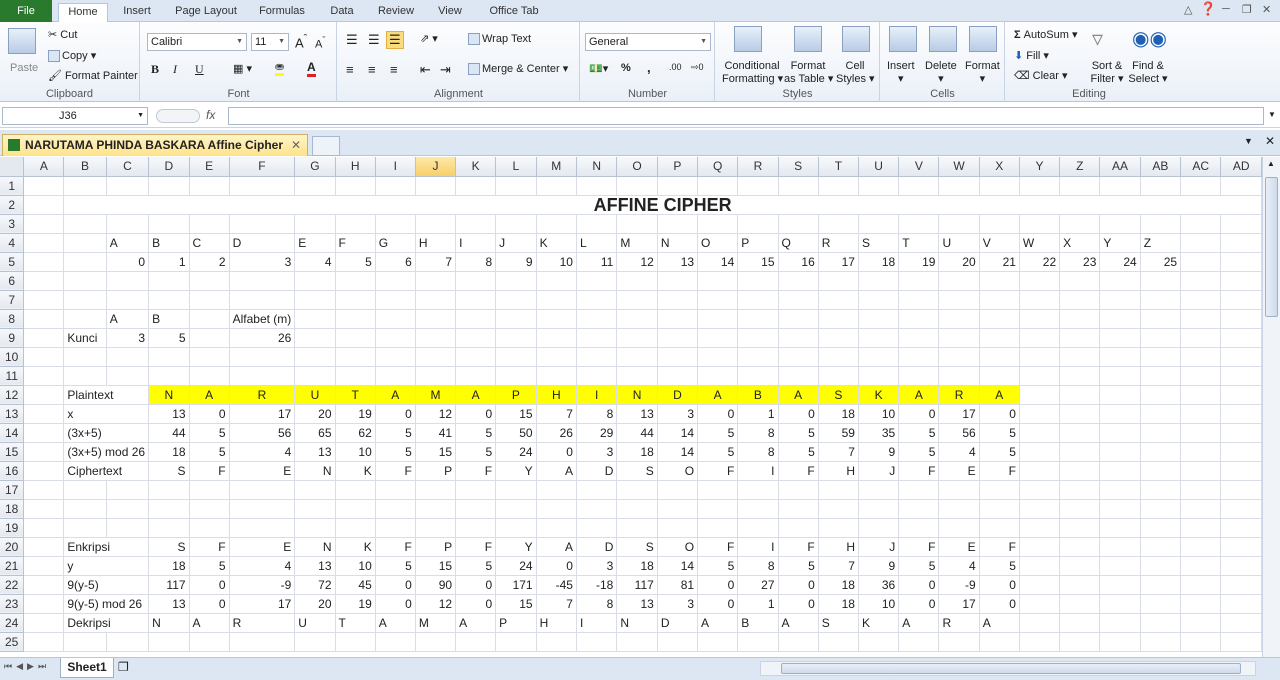 The image size is (1280, 680). Describe the element at coordinates (597, 395) in the screenshot. I see `cell: I` at that location.